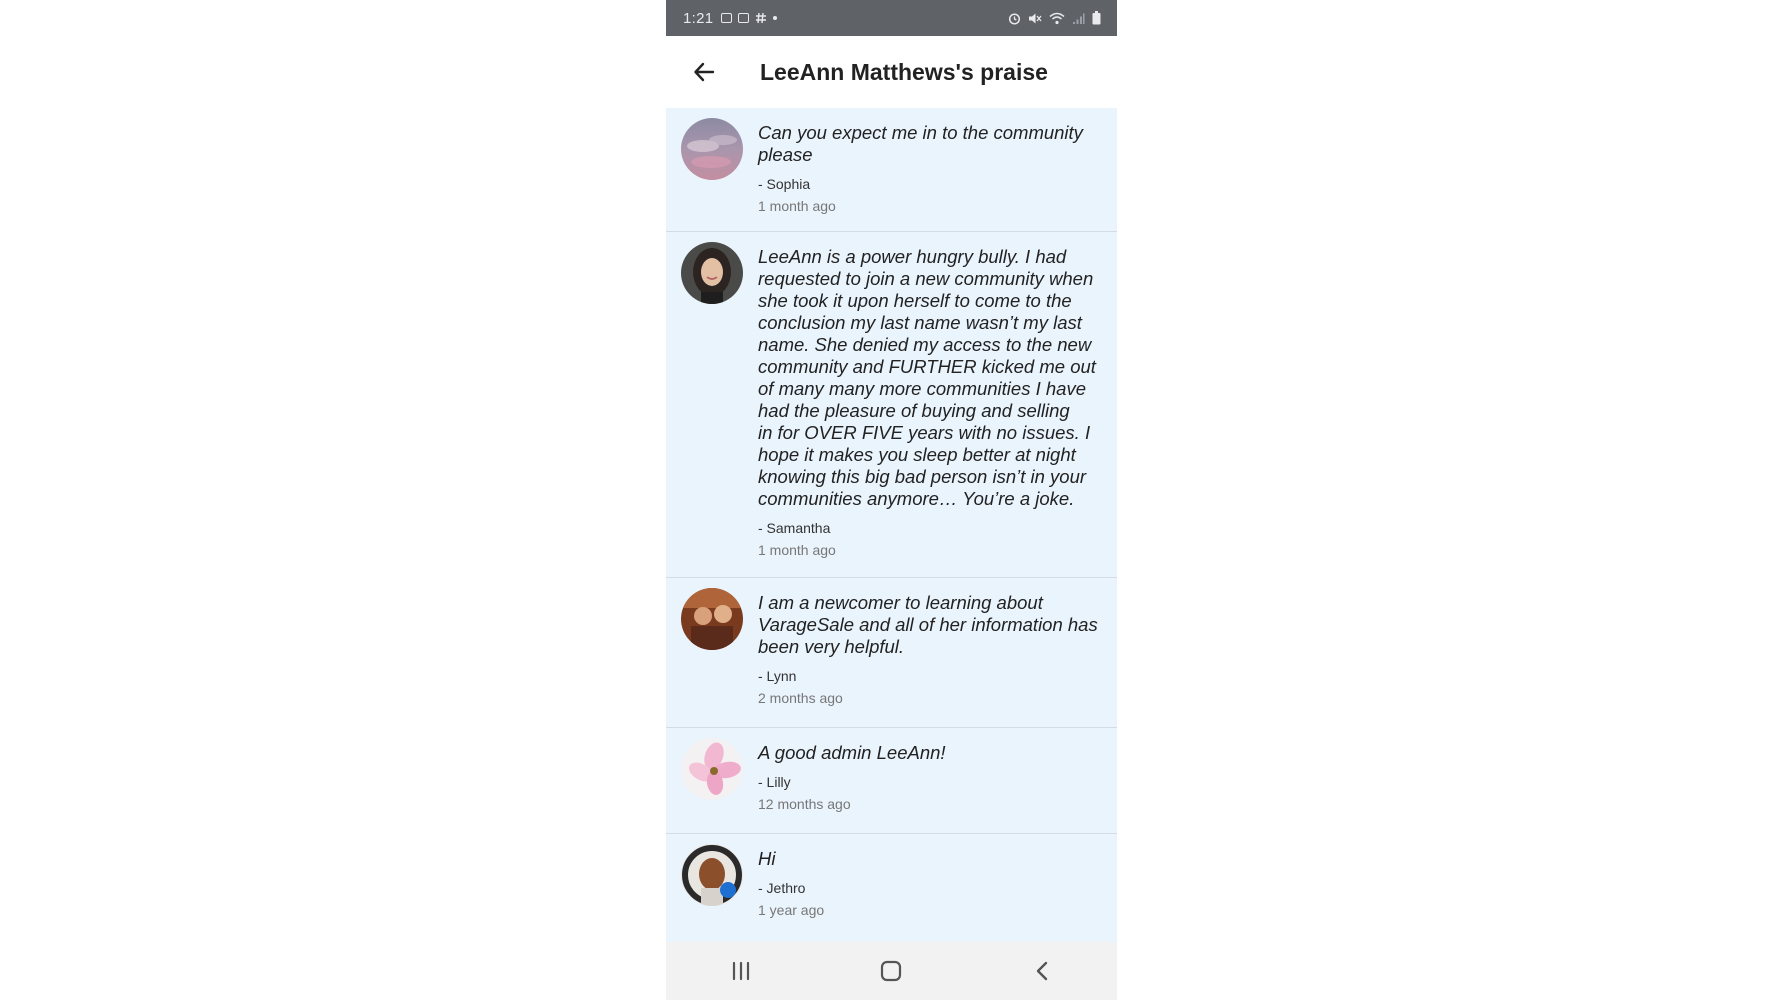  I want to click on recent-apps-icon, so click(741, 971).